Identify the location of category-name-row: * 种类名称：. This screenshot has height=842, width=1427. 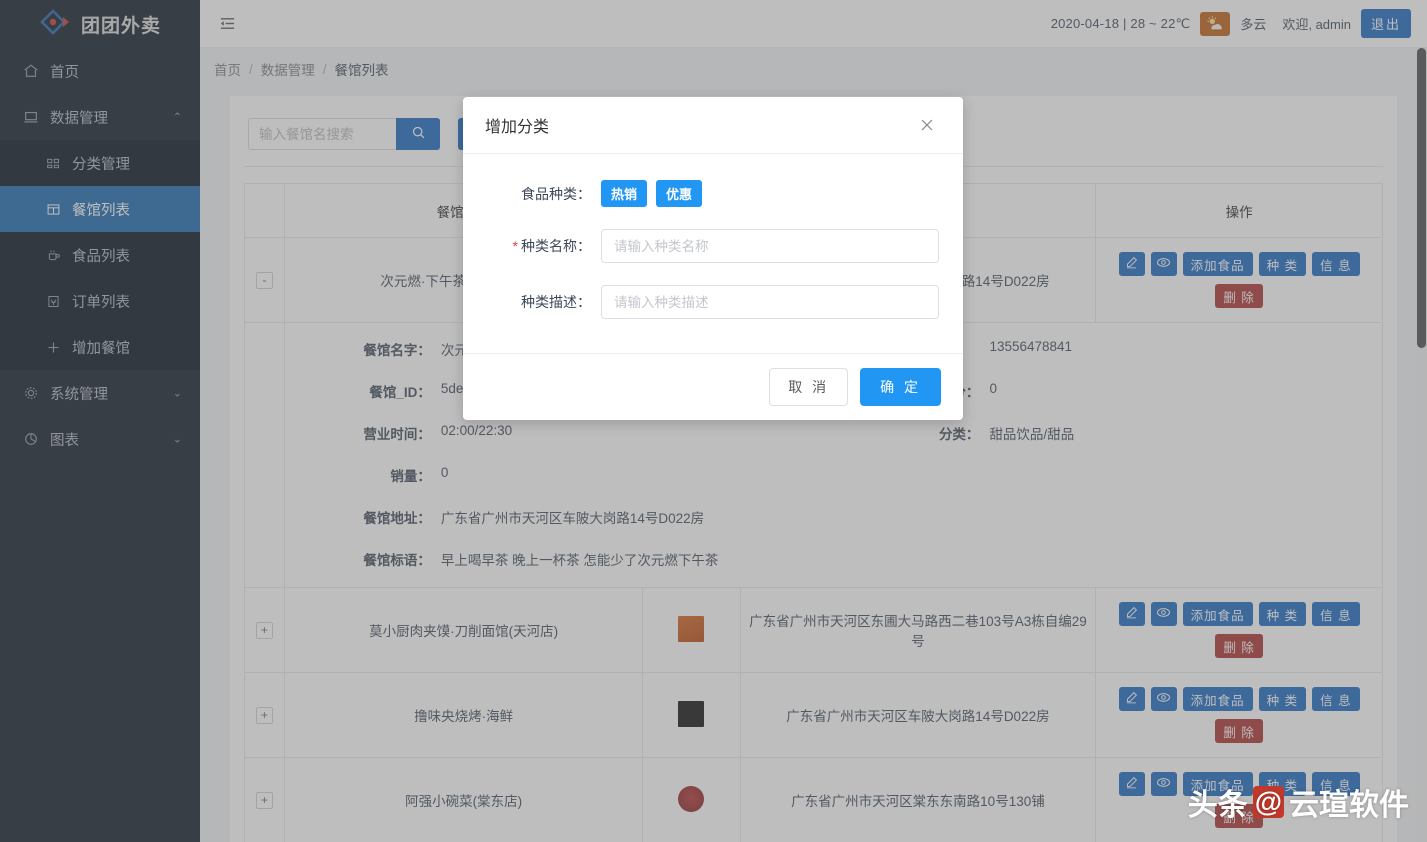
(713, 246).